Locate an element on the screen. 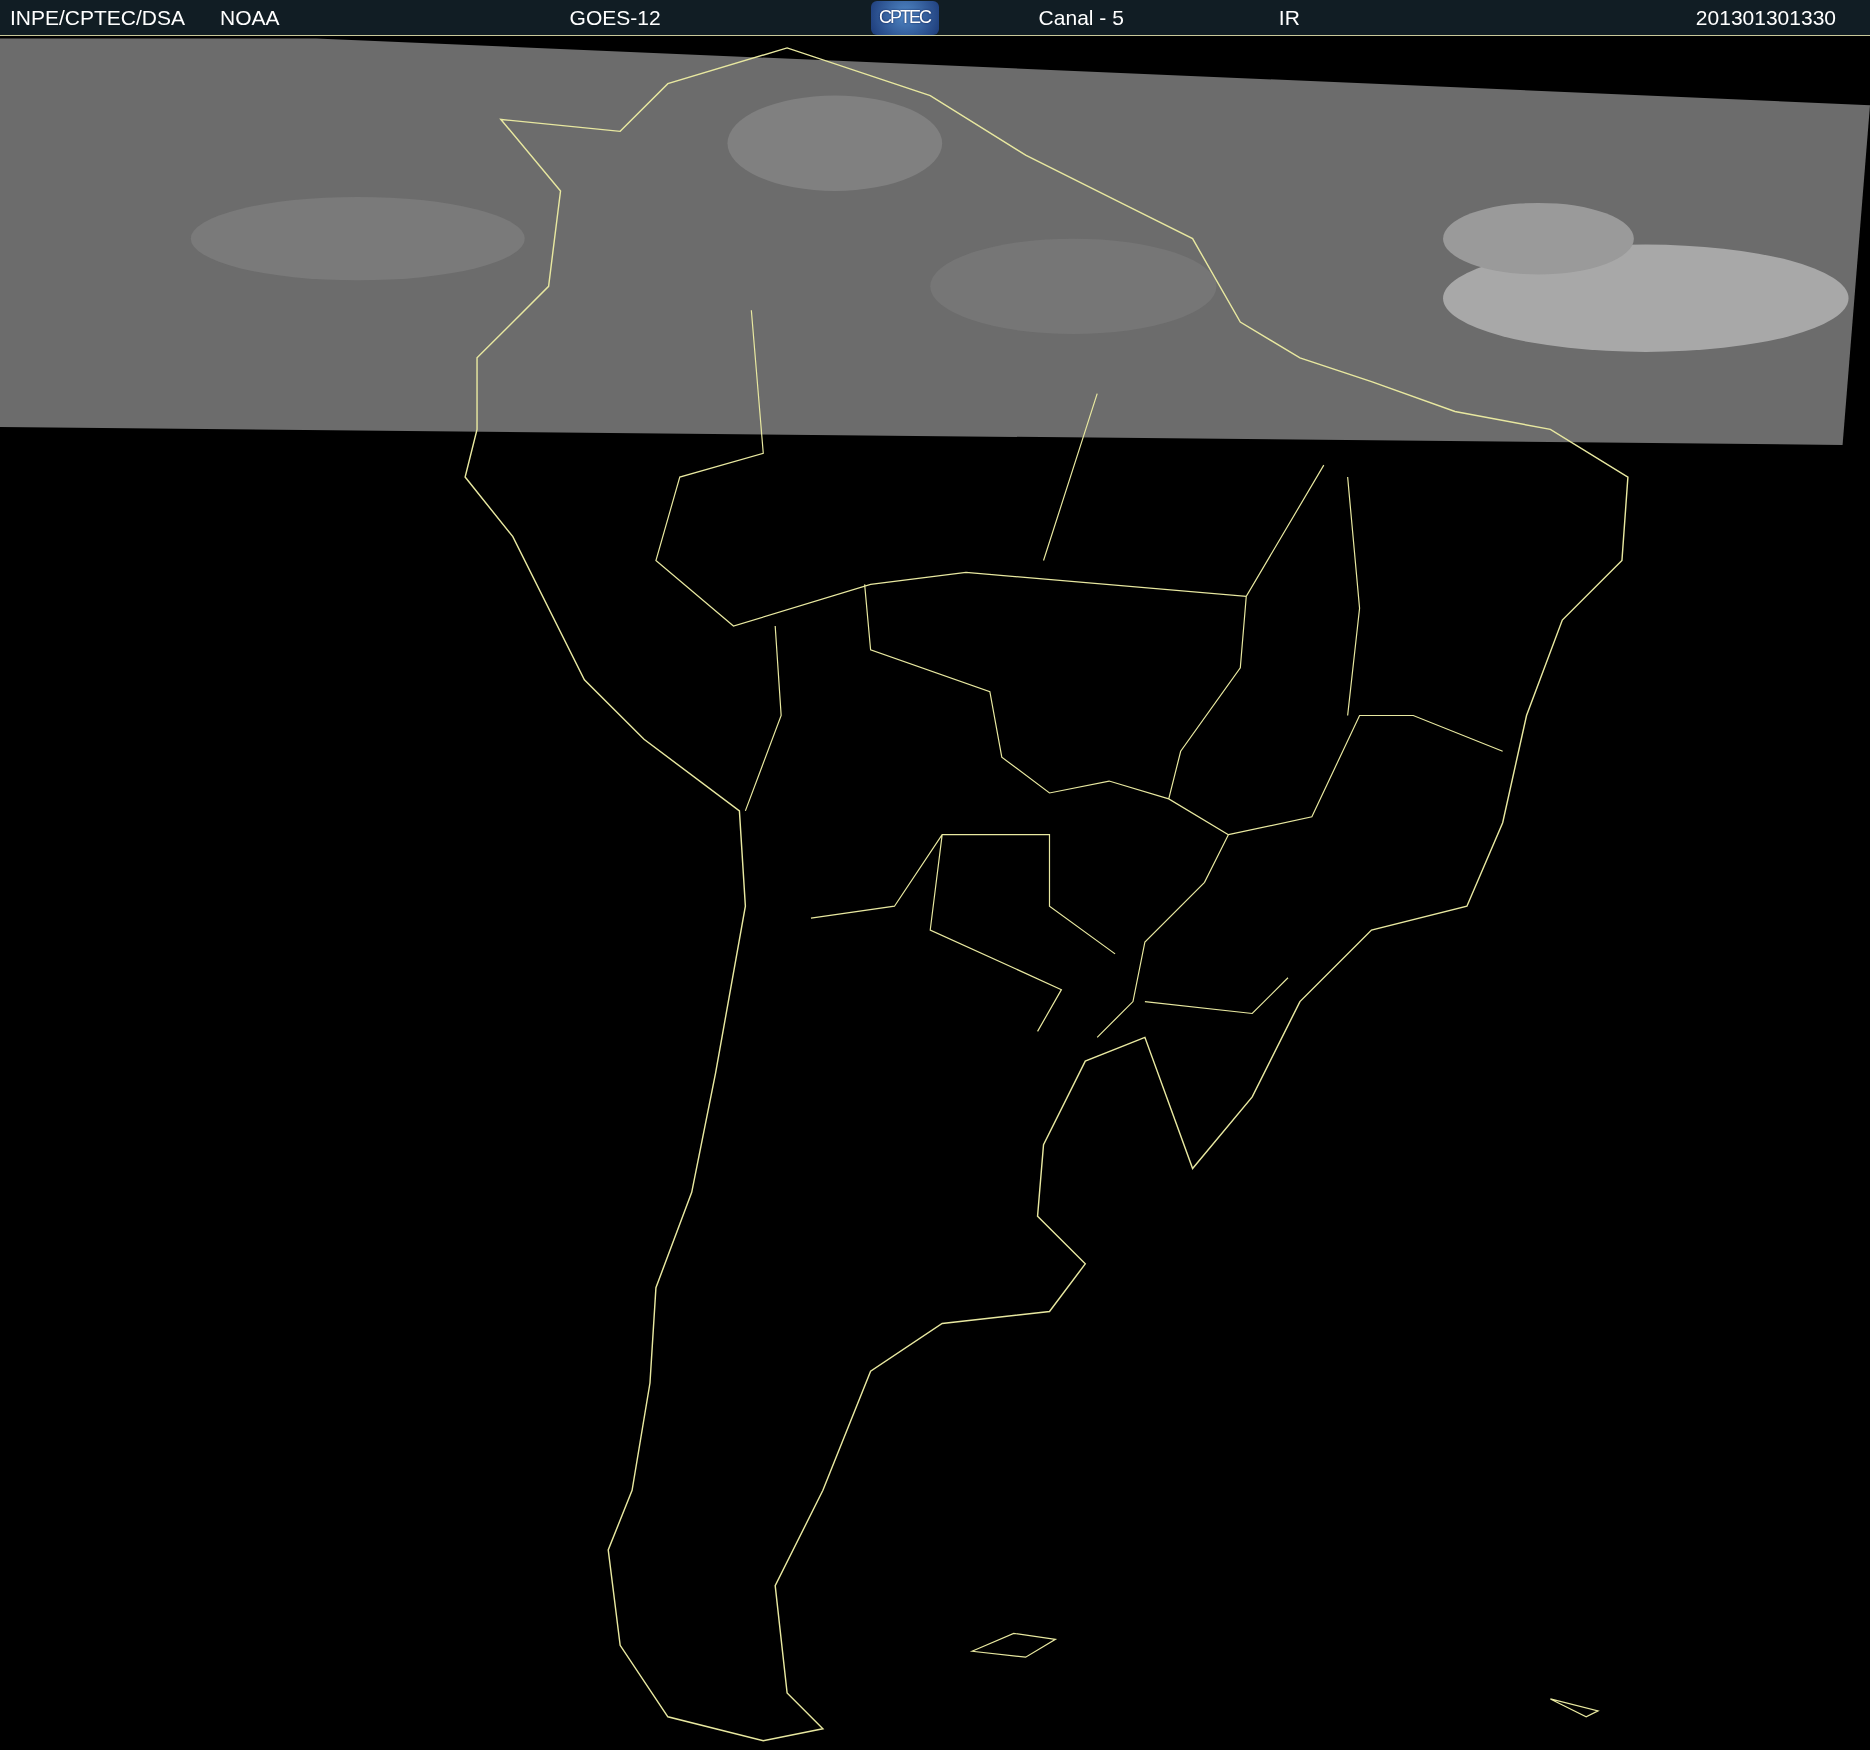  timestamp-label: 201301301330 is located at coordinates (1765, 17).